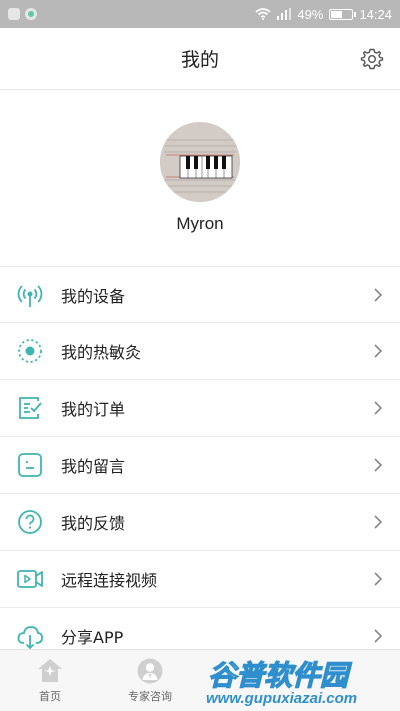 The width and height of the screenshot is (400, 711). I want to click on gear-icon, so click(372, 59).